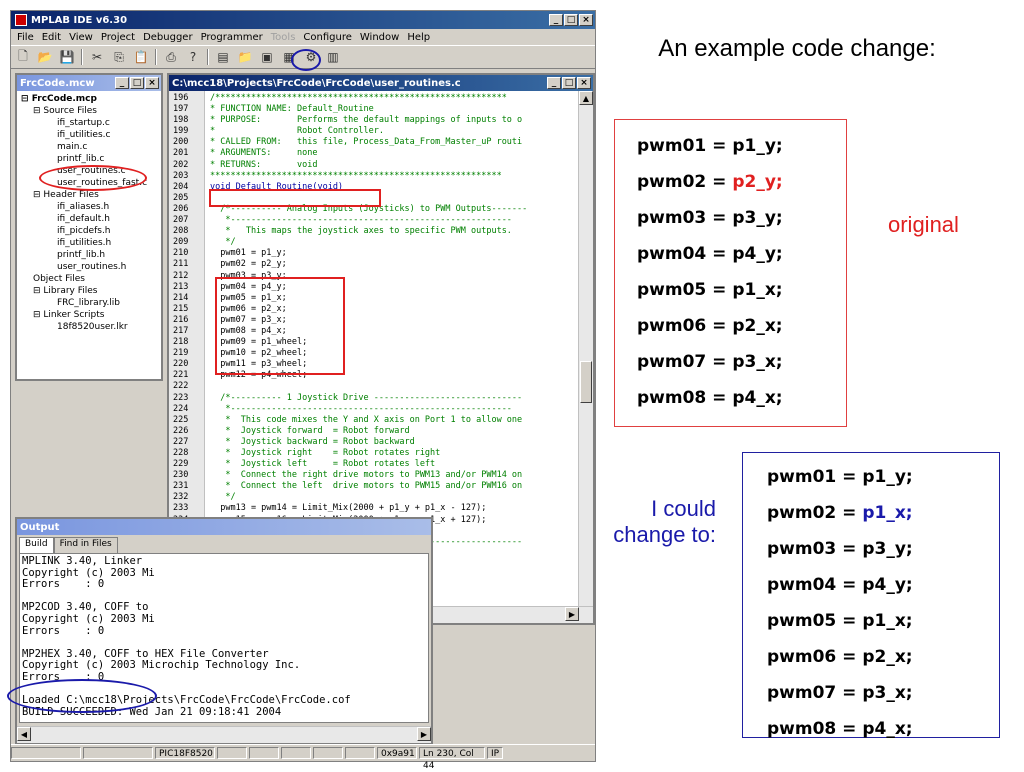  Describe the element at coordinates (141, 57) in the screenshot. I see `paste-icon: 📋` at that location.